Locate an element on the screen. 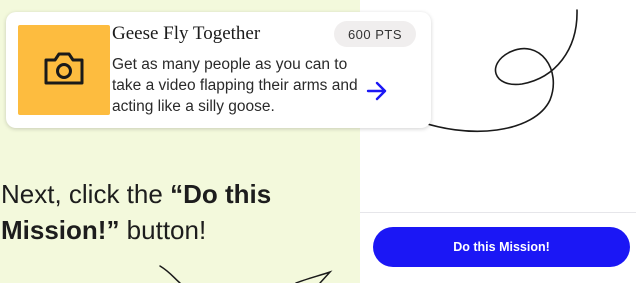 The image size is (636, 283). mission-thumbnail is located at coordinates (64, 70).